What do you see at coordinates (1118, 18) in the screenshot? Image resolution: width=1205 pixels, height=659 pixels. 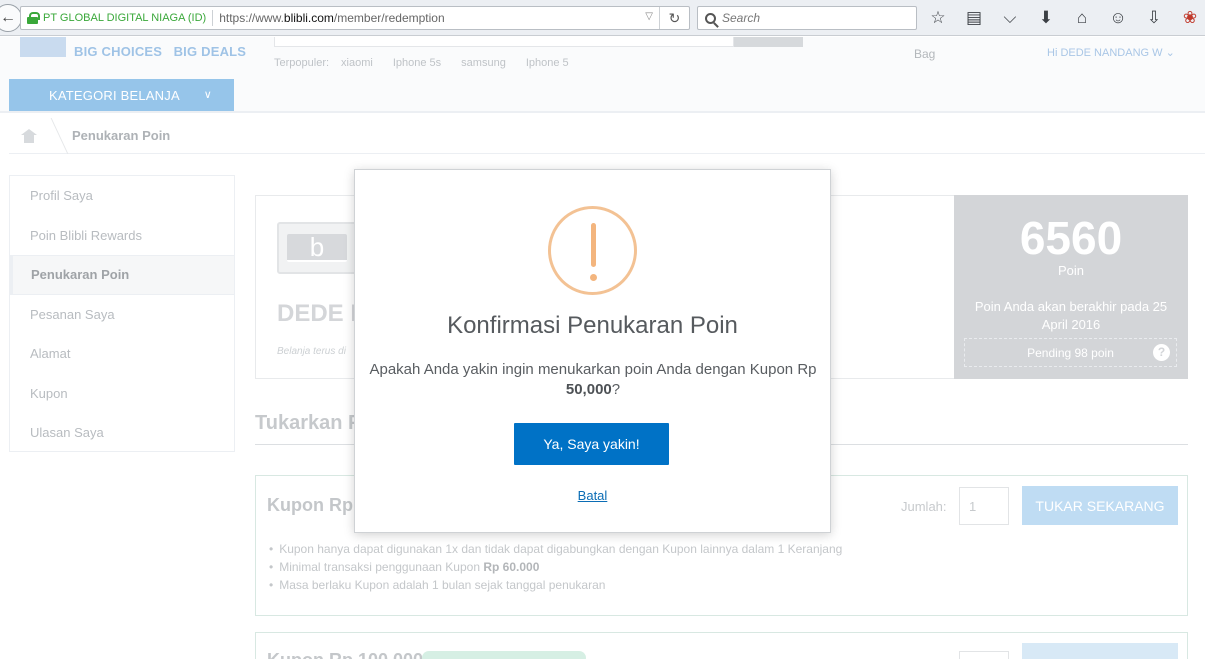 I see `chat-icon: ☺` at bounding box center [1118, 18].